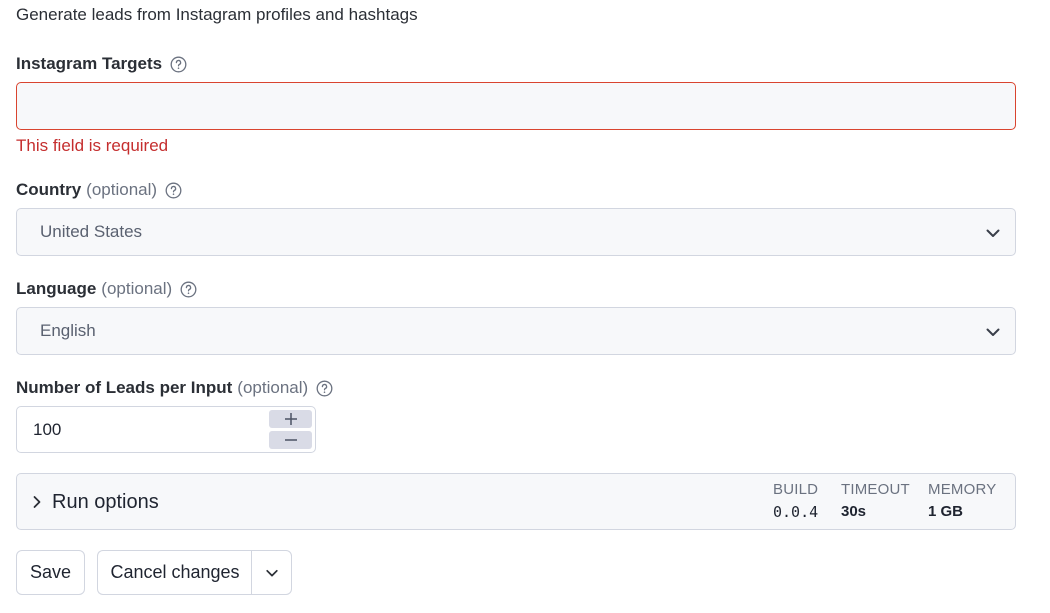 Image resolution: width=1050 pixels, height=613 pixels. Describe the element at coordinates (47, 430) in the screenshot. I see `leads-per-input-value: 100` at that location.